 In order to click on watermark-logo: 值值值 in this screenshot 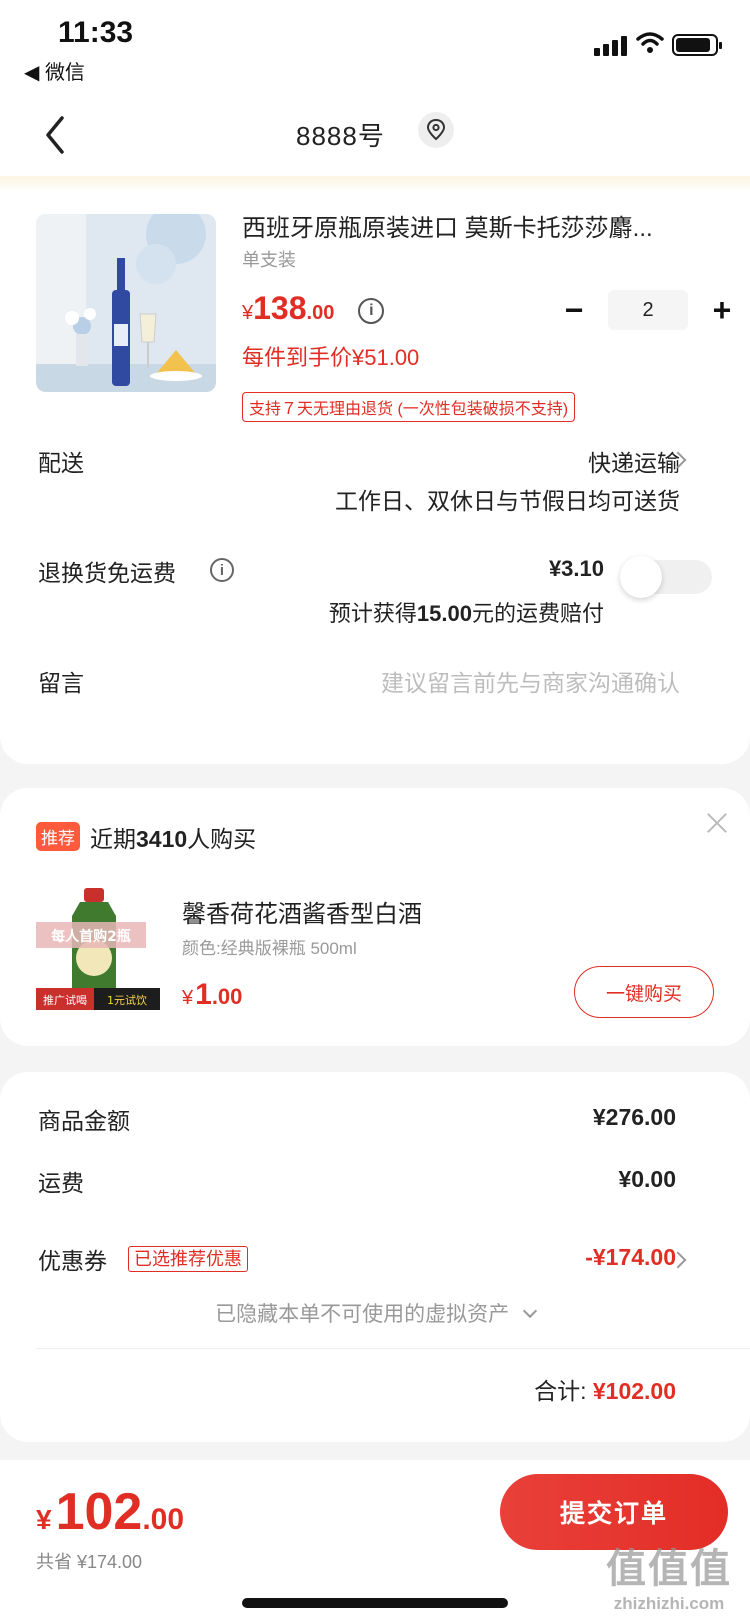, I will do `click(669, 1569)`.